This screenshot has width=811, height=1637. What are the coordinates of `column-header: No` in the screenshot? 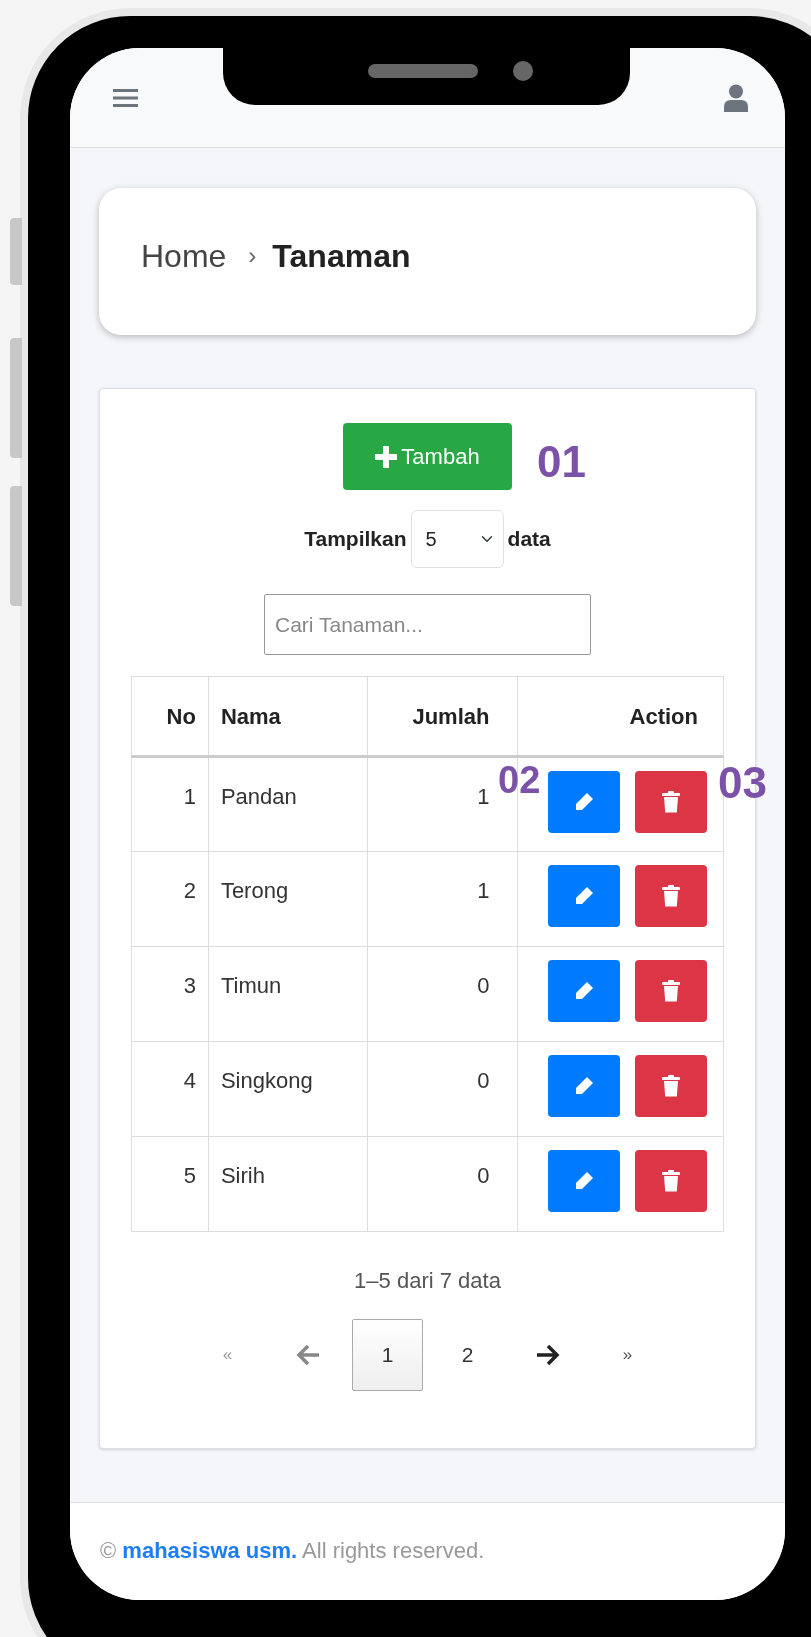 It's located at (170, 716).